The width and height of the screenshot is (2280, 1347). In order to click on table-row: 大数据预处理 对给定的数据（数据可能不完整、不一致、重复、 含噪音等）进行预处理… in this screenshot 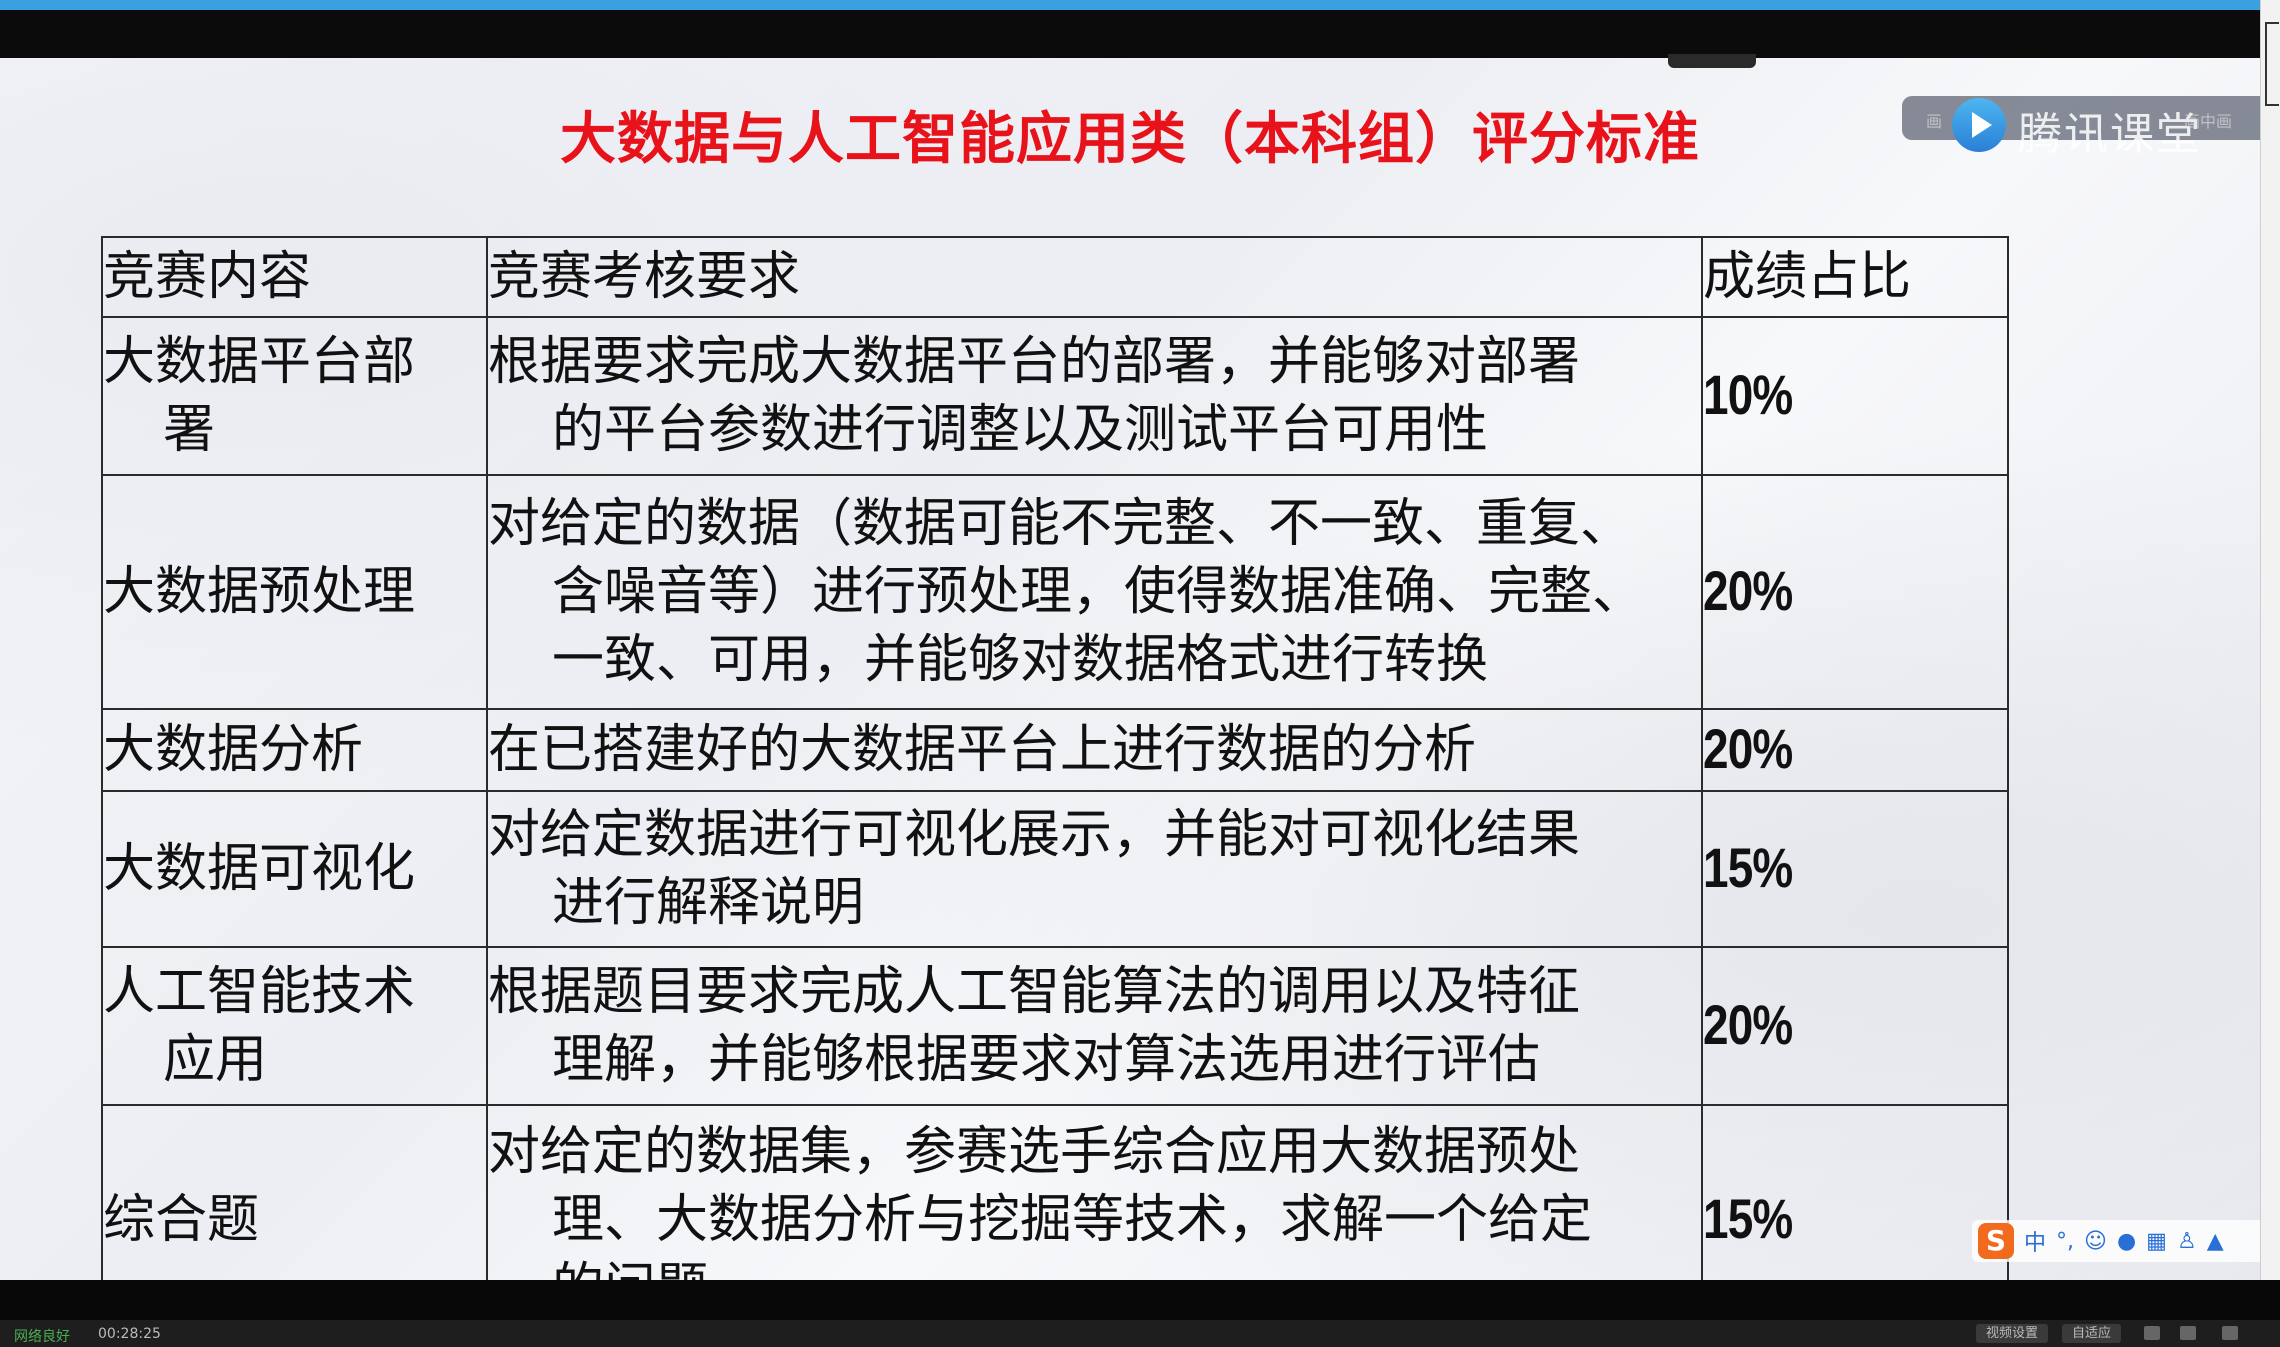, I will do `click(1055, 592)`.